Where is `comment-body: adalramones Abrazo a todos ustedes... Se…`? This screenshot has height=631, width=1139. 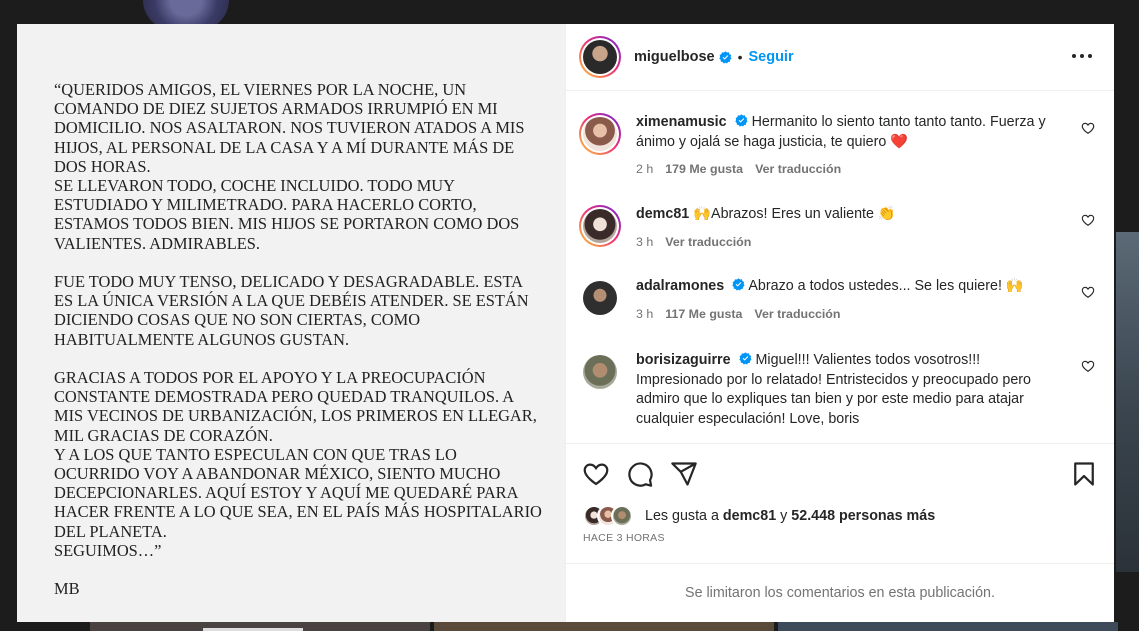 comment-body: adalramones Abrazo a todos ustedes... Se… is located at coordinates (851, 300).